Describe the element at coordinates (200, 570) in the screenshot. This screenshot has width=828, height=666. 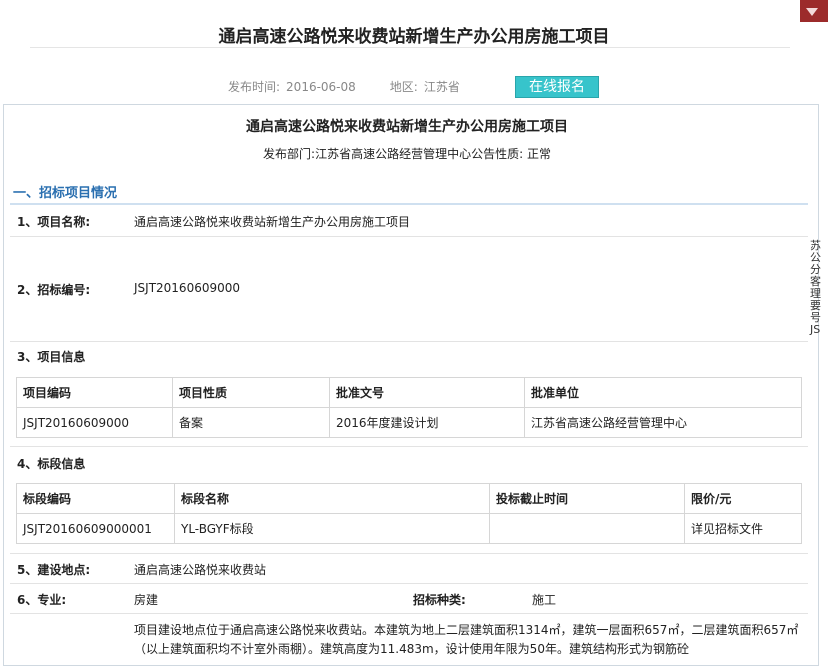
I see `location-value: 通启高速公路悦来收费站` at that location.